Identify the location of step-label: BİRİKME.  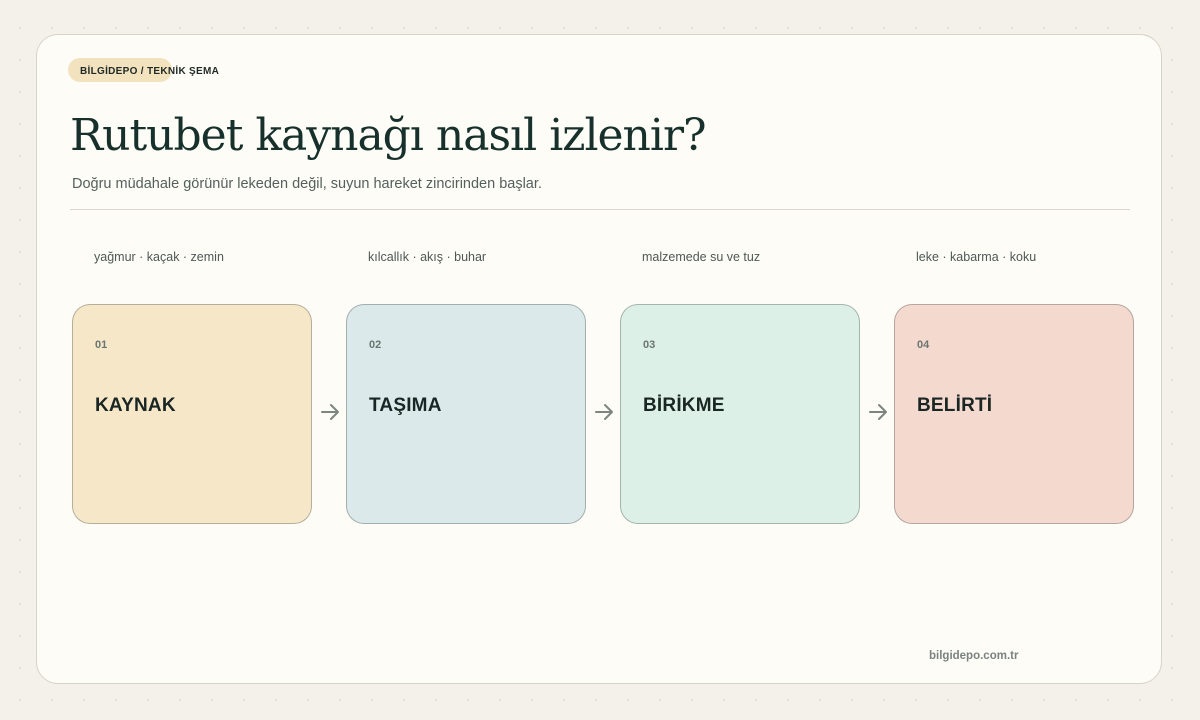
(684, 405).